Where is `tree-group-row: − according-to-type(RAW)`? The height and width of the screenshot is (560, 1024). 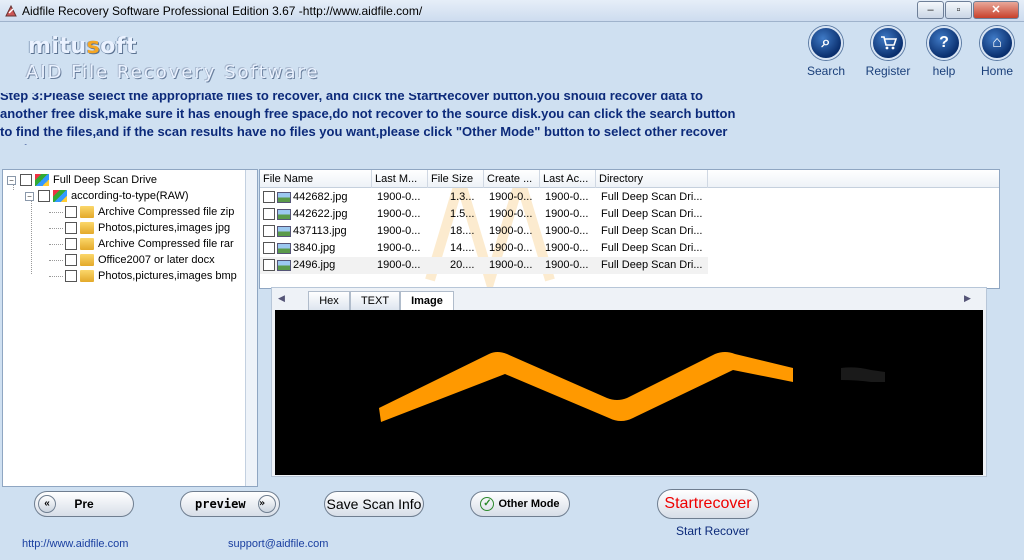 tree-group-row: − according-to-type(RAW) is located at coordinates (107, 196).